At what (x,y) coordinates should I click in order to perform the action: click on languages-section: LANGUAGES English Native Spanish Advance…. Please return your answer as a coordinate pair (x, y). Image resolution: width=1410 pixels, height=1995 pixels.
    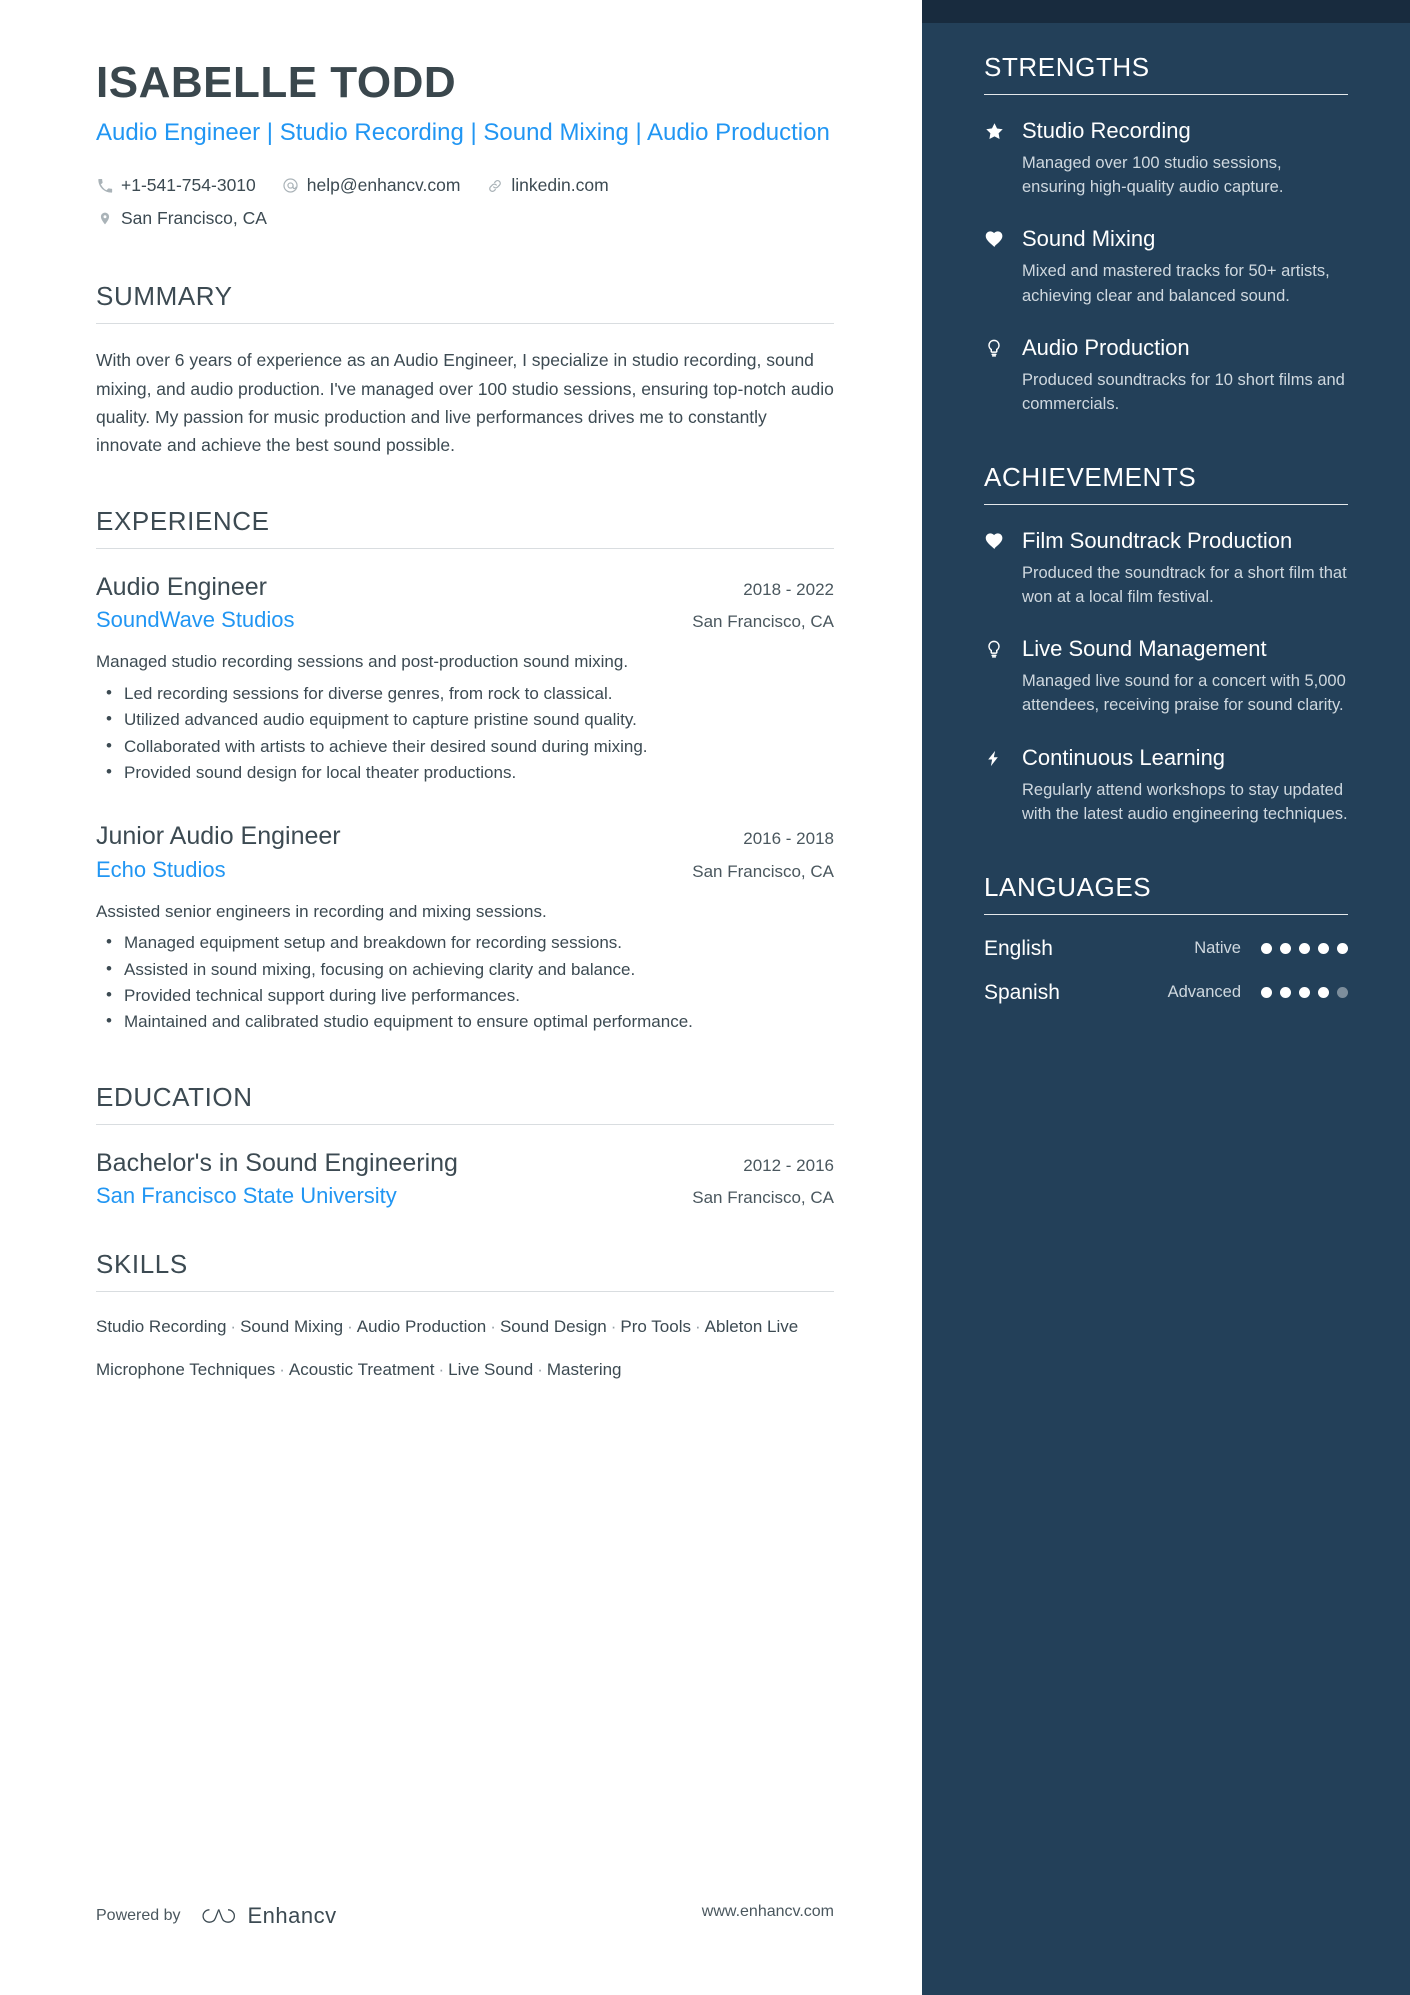
    Looking at the image, I should click on (1166, 938).